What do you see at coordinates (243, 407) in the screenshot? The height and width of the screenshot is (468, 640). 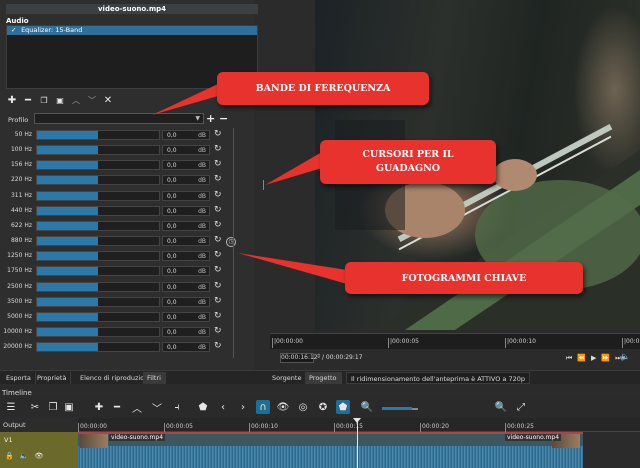 I see `next-marker-icon: ›` at bounding box center [243, 407].